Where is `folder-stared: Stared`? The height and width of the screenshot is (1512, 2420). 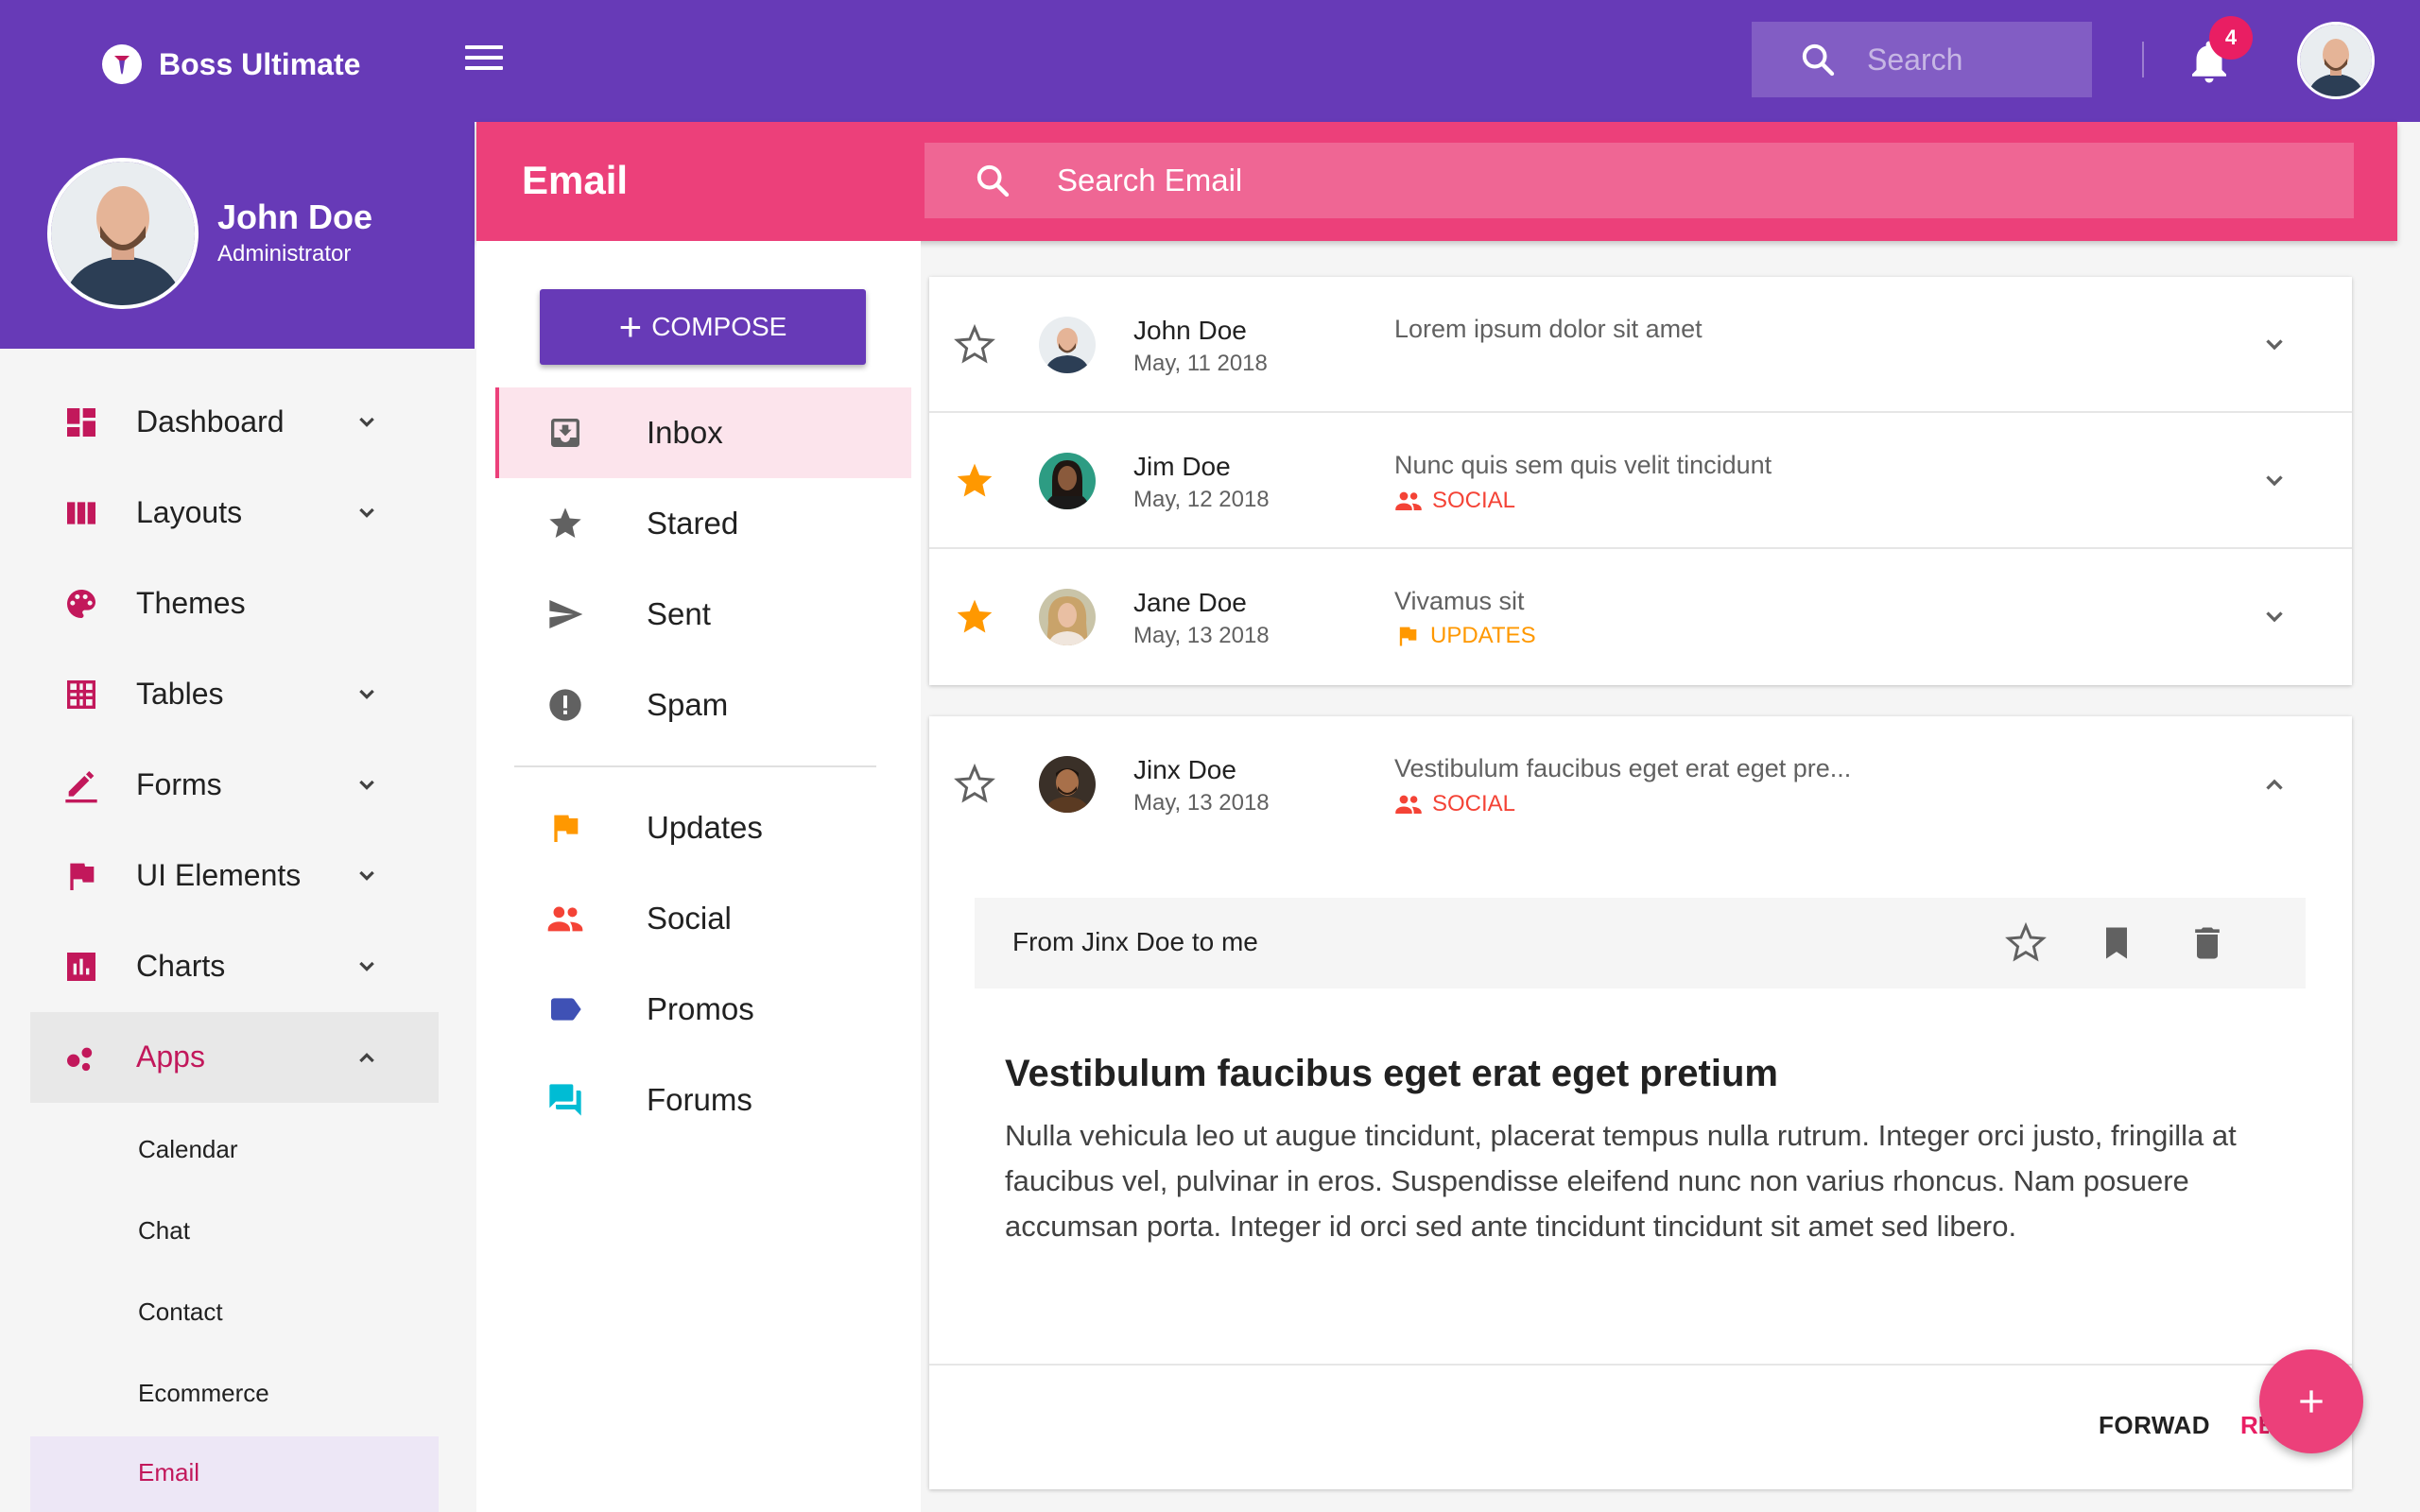
folder-stared: Stared is located at coordinates (703, 523).